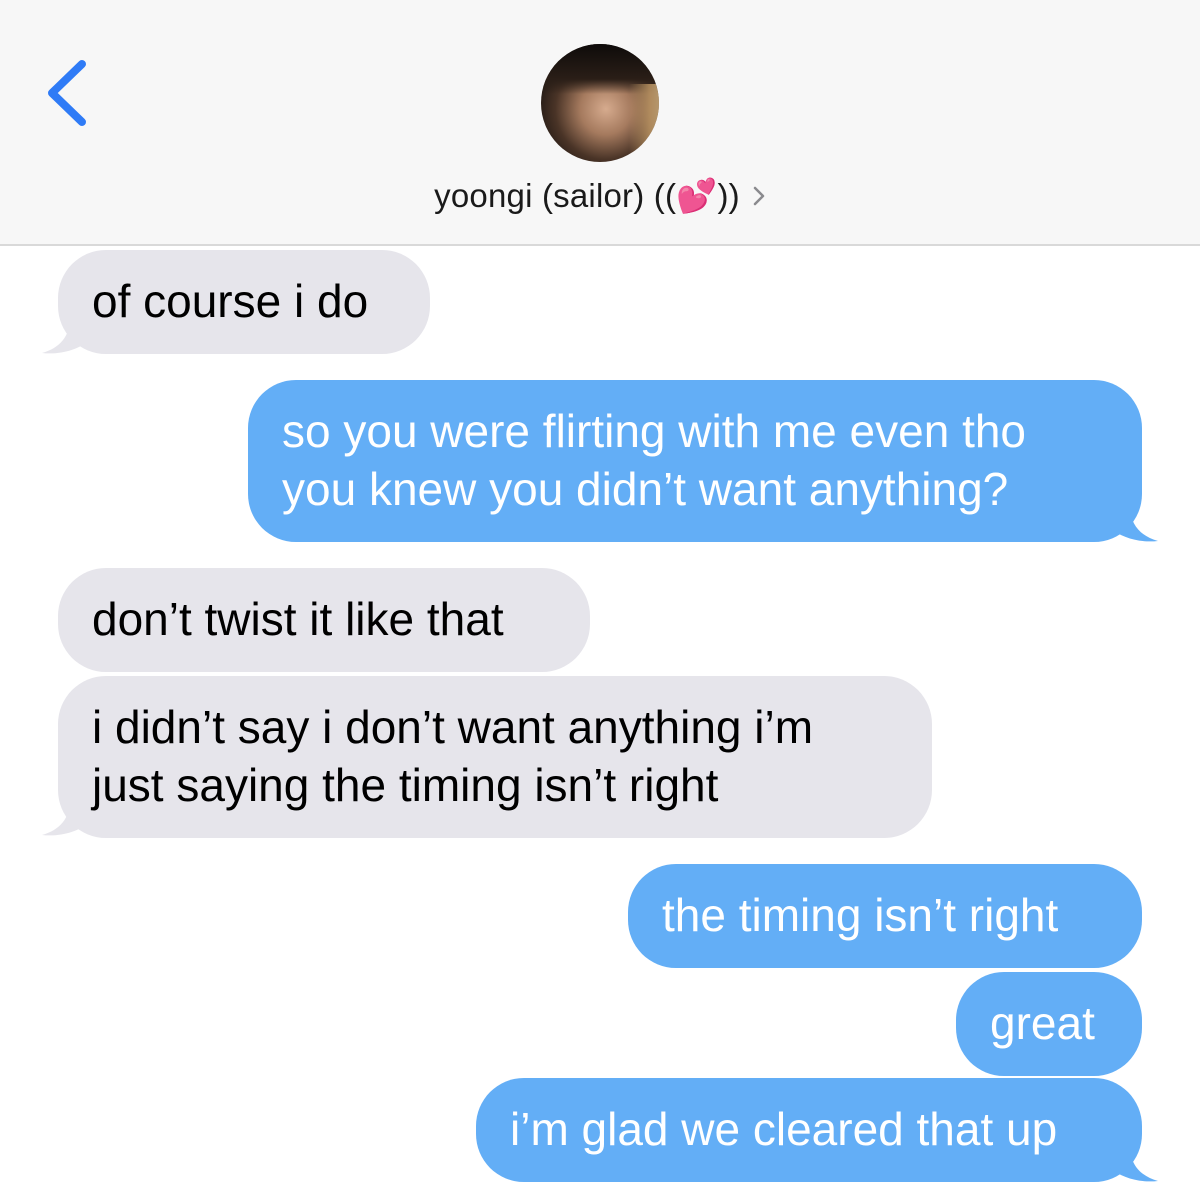 The width and height of the screenshot is (1200, 1196). Describe the element at coordinates (654, 431) in the screenshot. I see `message-text-line: so you were flirting with me even tho` at that location.